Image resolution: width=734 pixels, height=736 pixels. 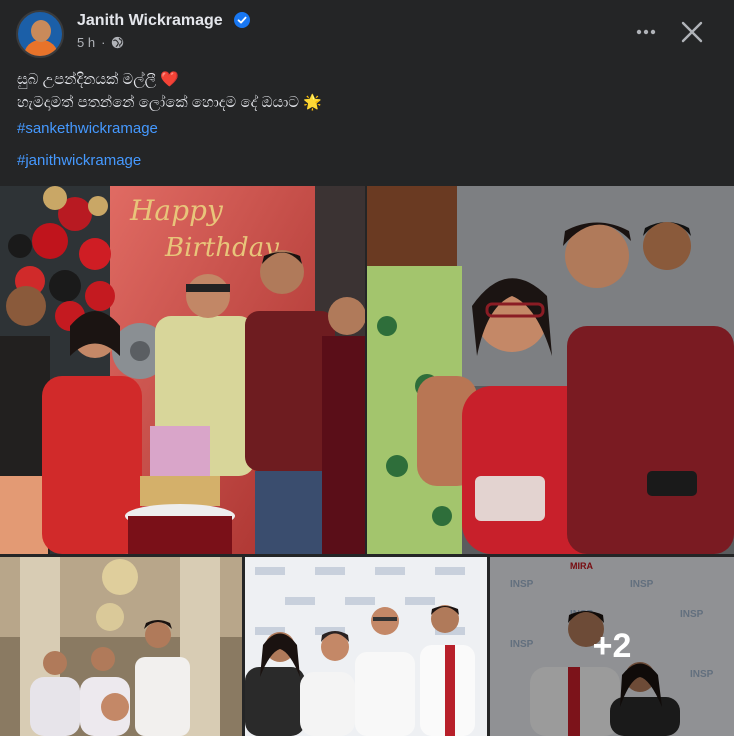 I want to click on author-name: Janith Wickramage, so click(x=150, y=21).